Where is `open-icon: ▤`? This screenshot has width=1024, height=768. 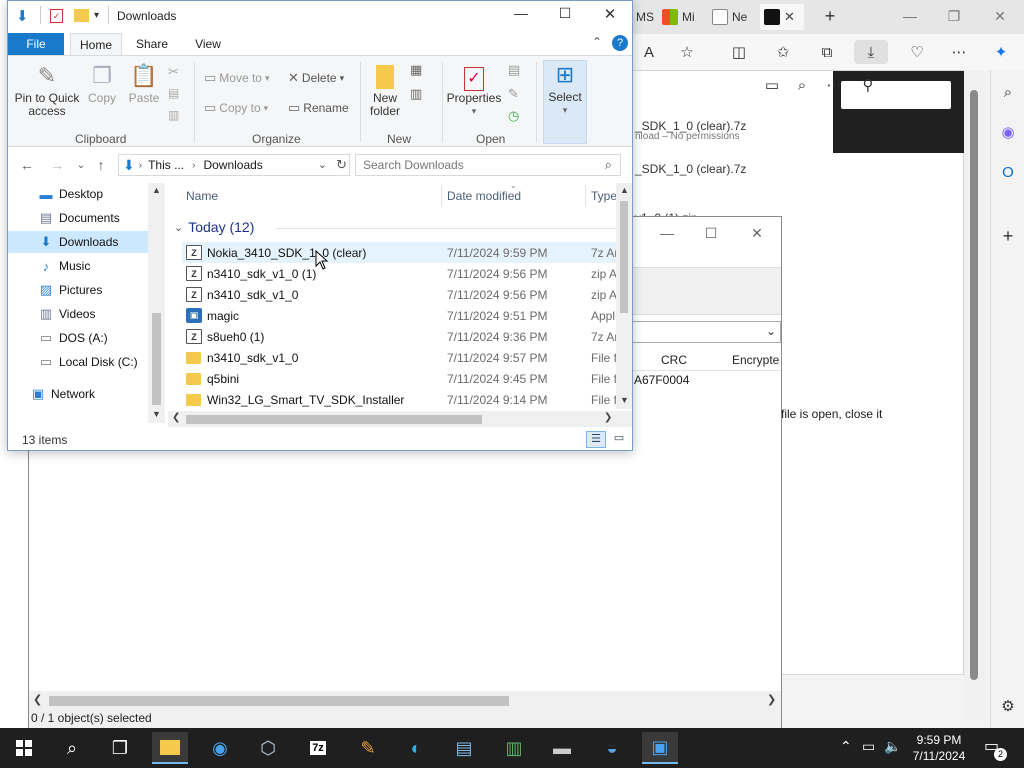
open-icon: ▤ is located at coordinates (514, 70).